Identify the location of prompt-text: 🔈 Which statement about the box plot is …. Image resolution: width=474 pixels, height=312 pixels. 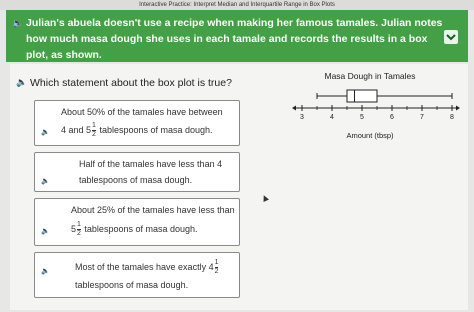
(124, 83).